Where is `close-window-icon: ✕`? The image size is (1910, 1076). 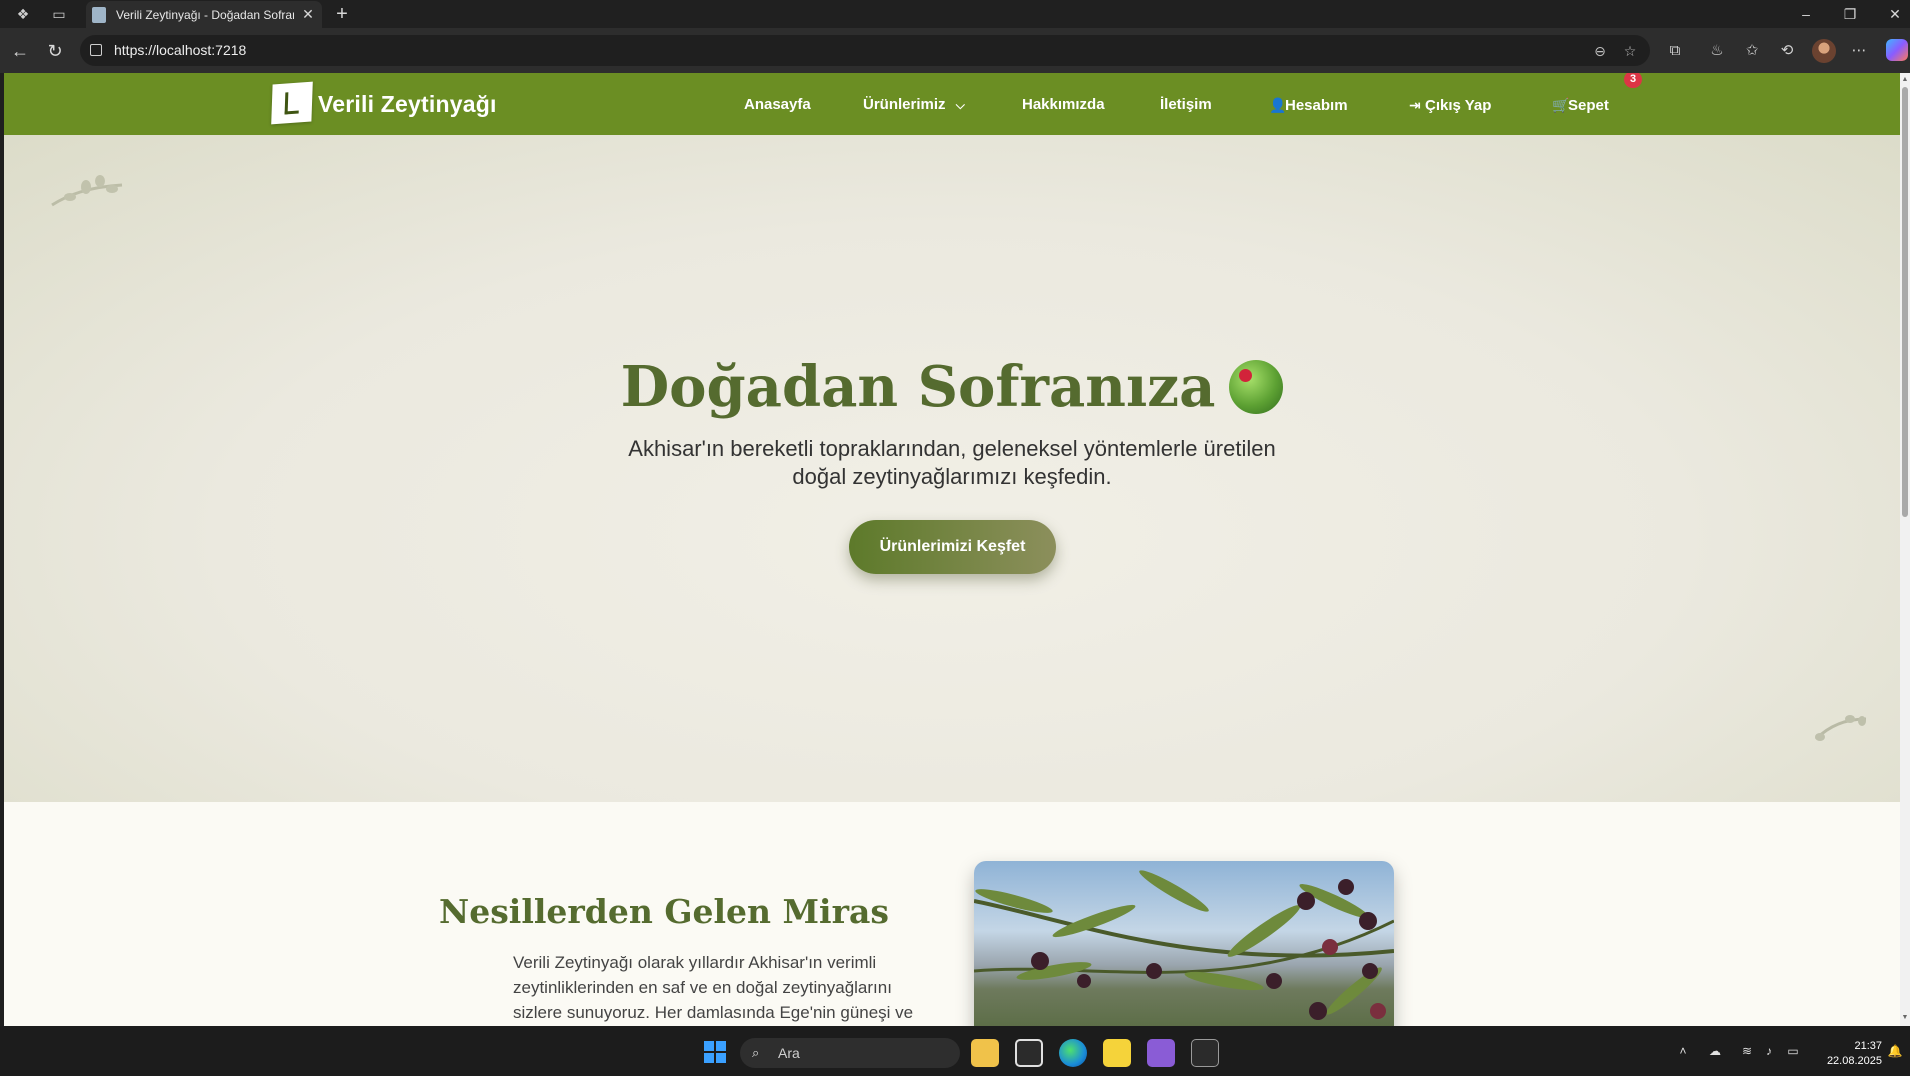 close-window-icon: ✕ is located at coordinates (1895, 14).